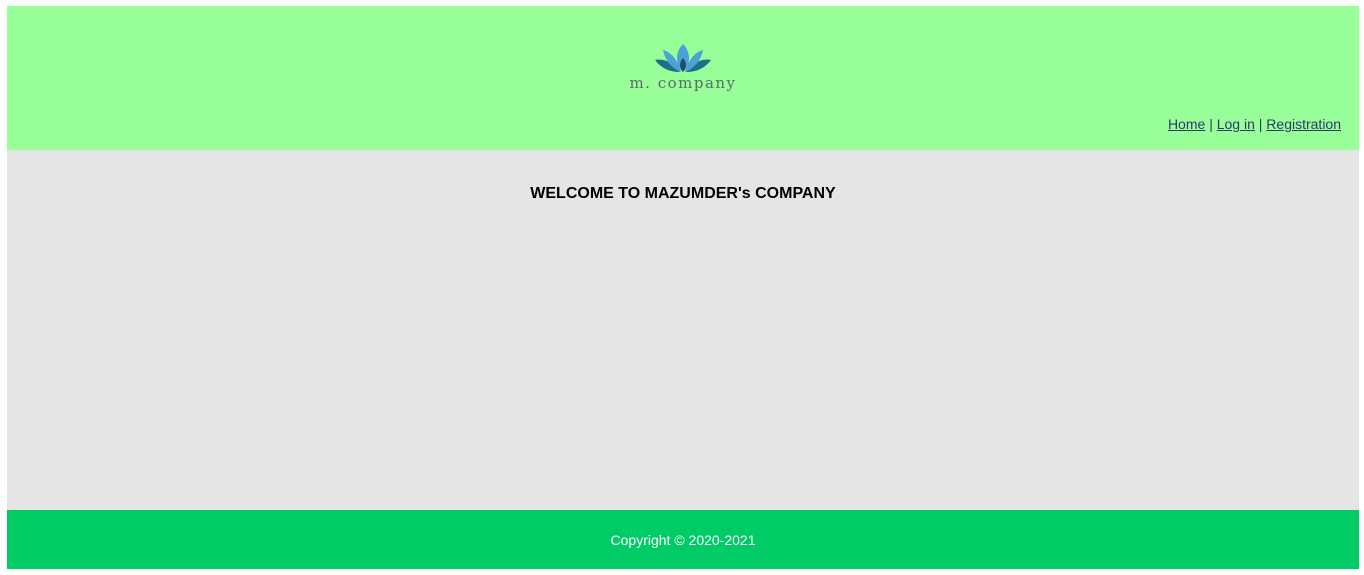 The width and height of the screenshot is (1364, 575). What do you see at coordinates (683, 83) in the screenshot?
I see `logo-text: m. company` at bounding box center [683, 83].